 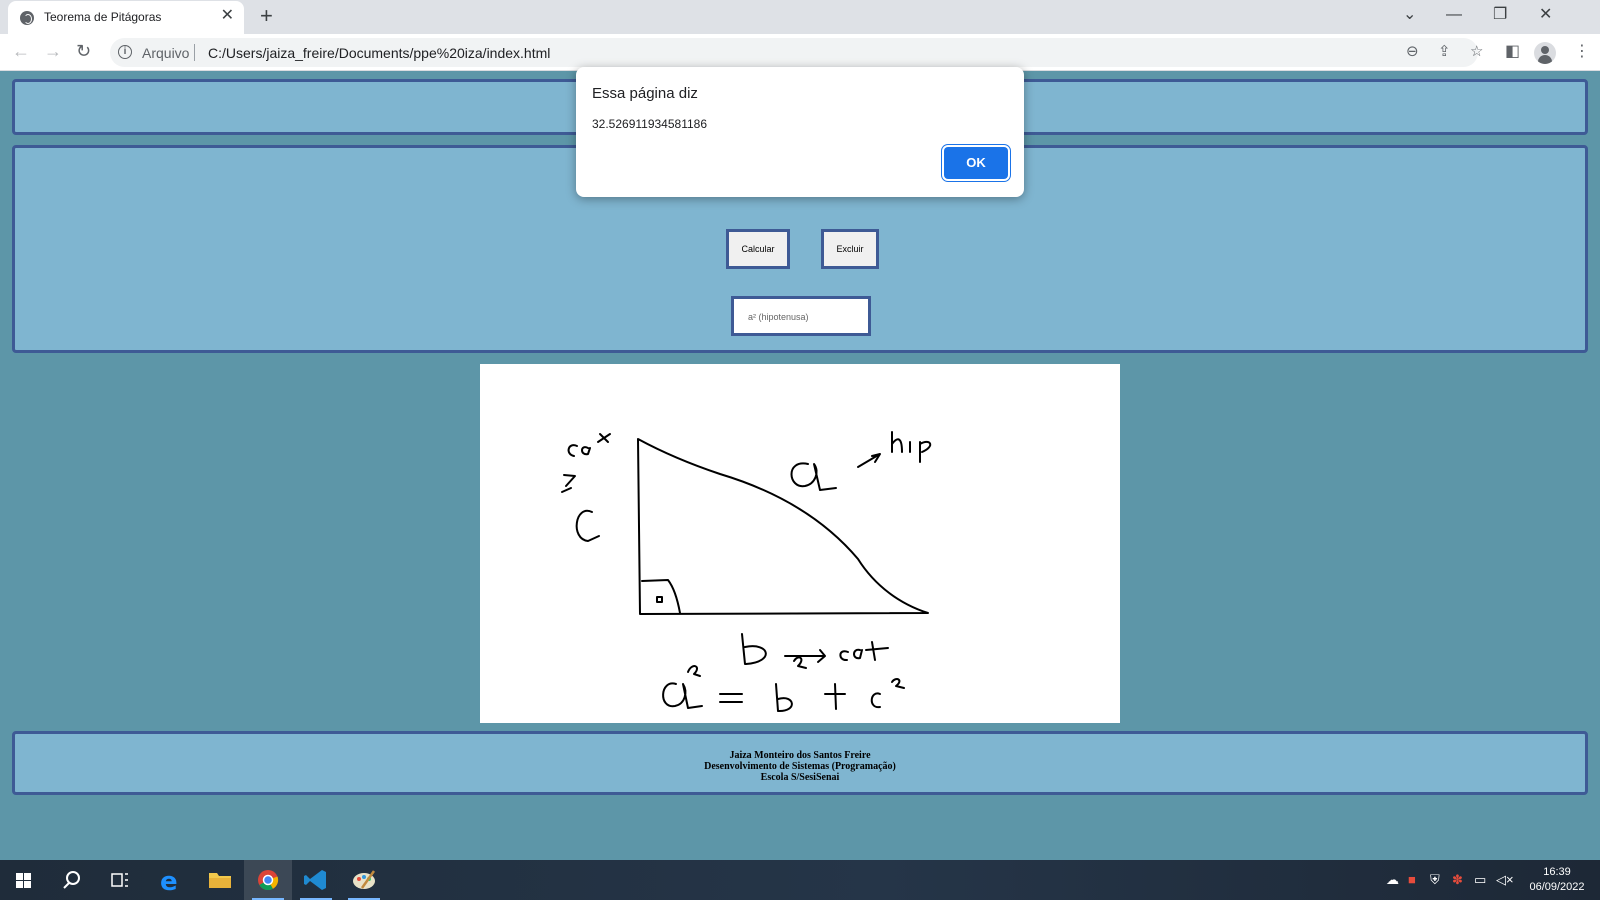 I want to click on browser-tab: Teorema de Pitágoras ✕, so click(x=126, y=17).